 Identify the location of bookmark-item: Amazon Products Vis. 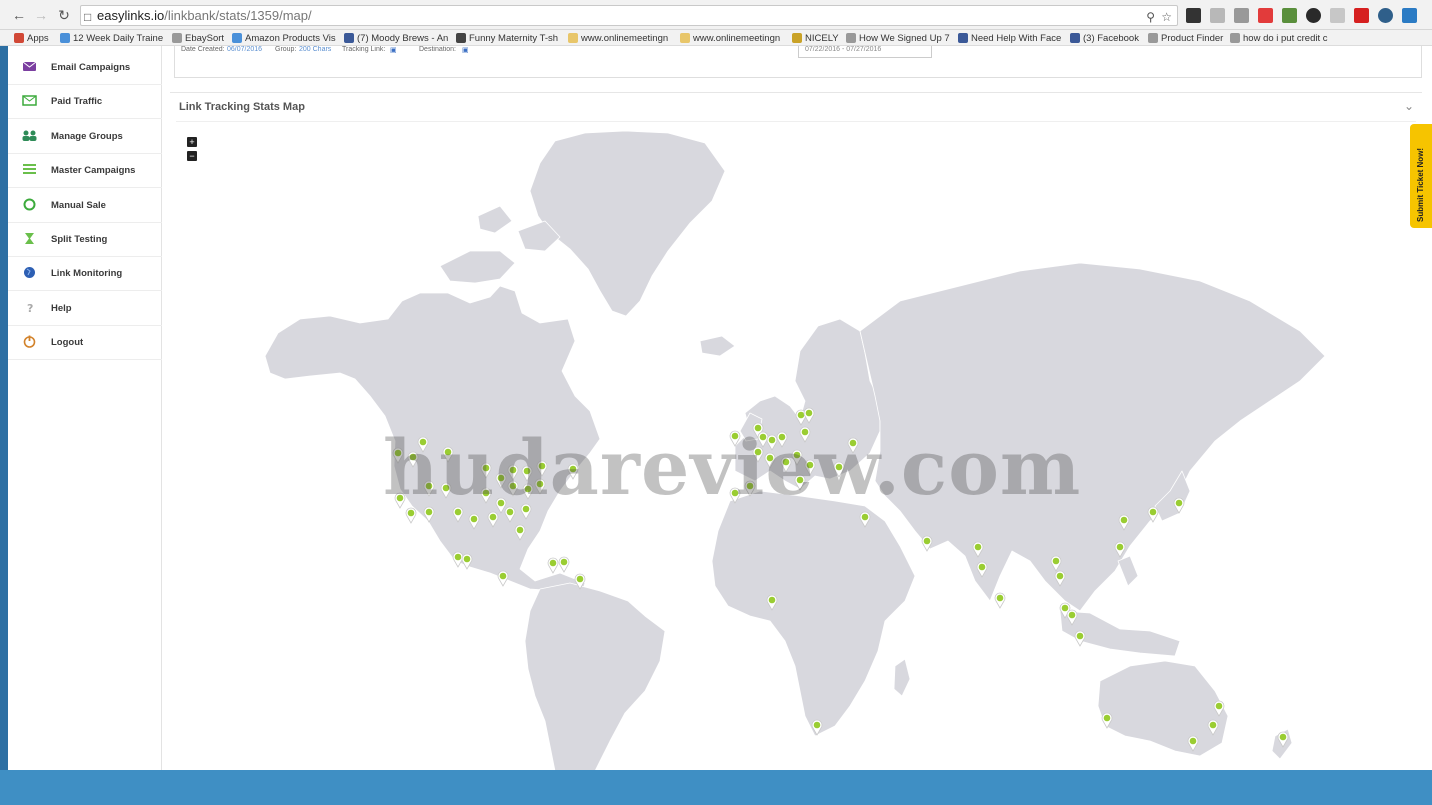
(284, 38).